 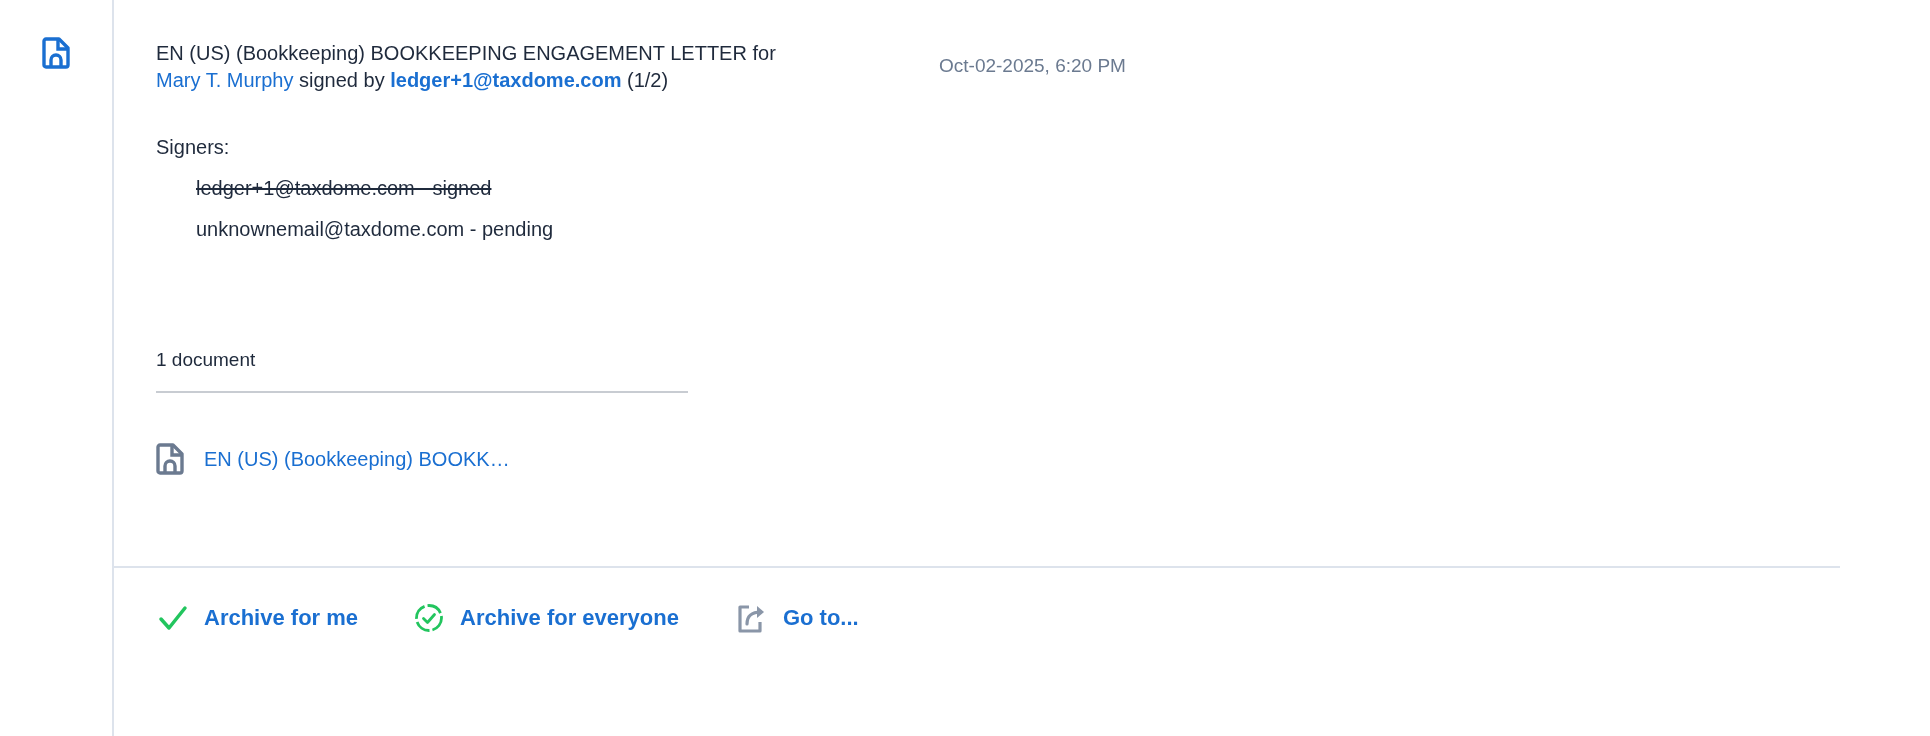 I want to click on check-circle-icon, so click(x=429, y=618).